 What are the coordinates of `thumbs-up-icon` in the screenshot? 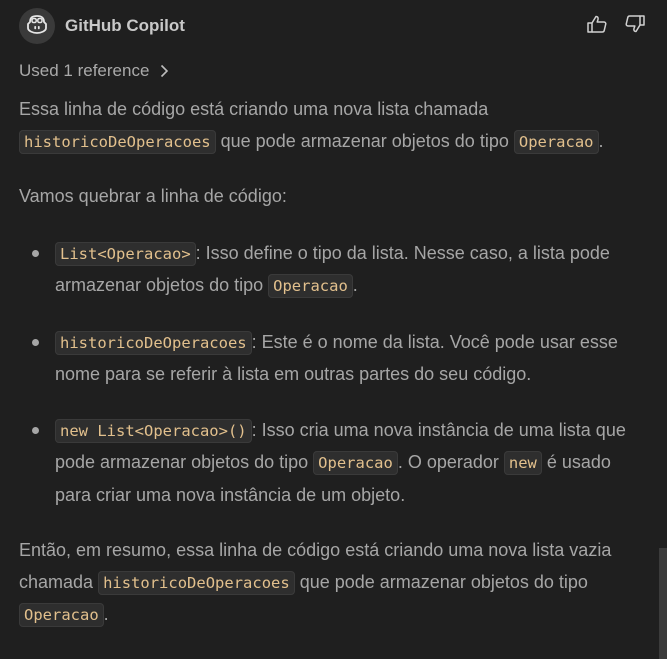 It's located at (597, 26).